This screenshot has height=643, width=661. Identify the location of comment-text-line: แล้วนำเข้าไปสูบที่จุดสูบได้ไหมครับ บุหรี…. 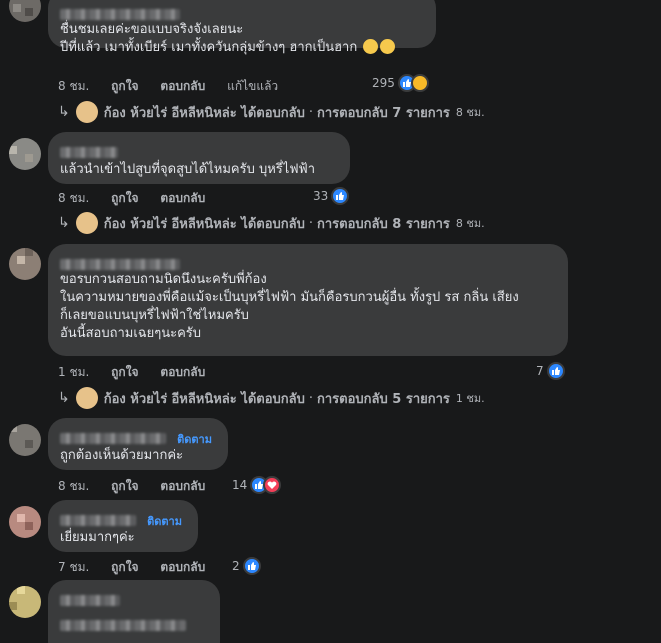
(188, 169).